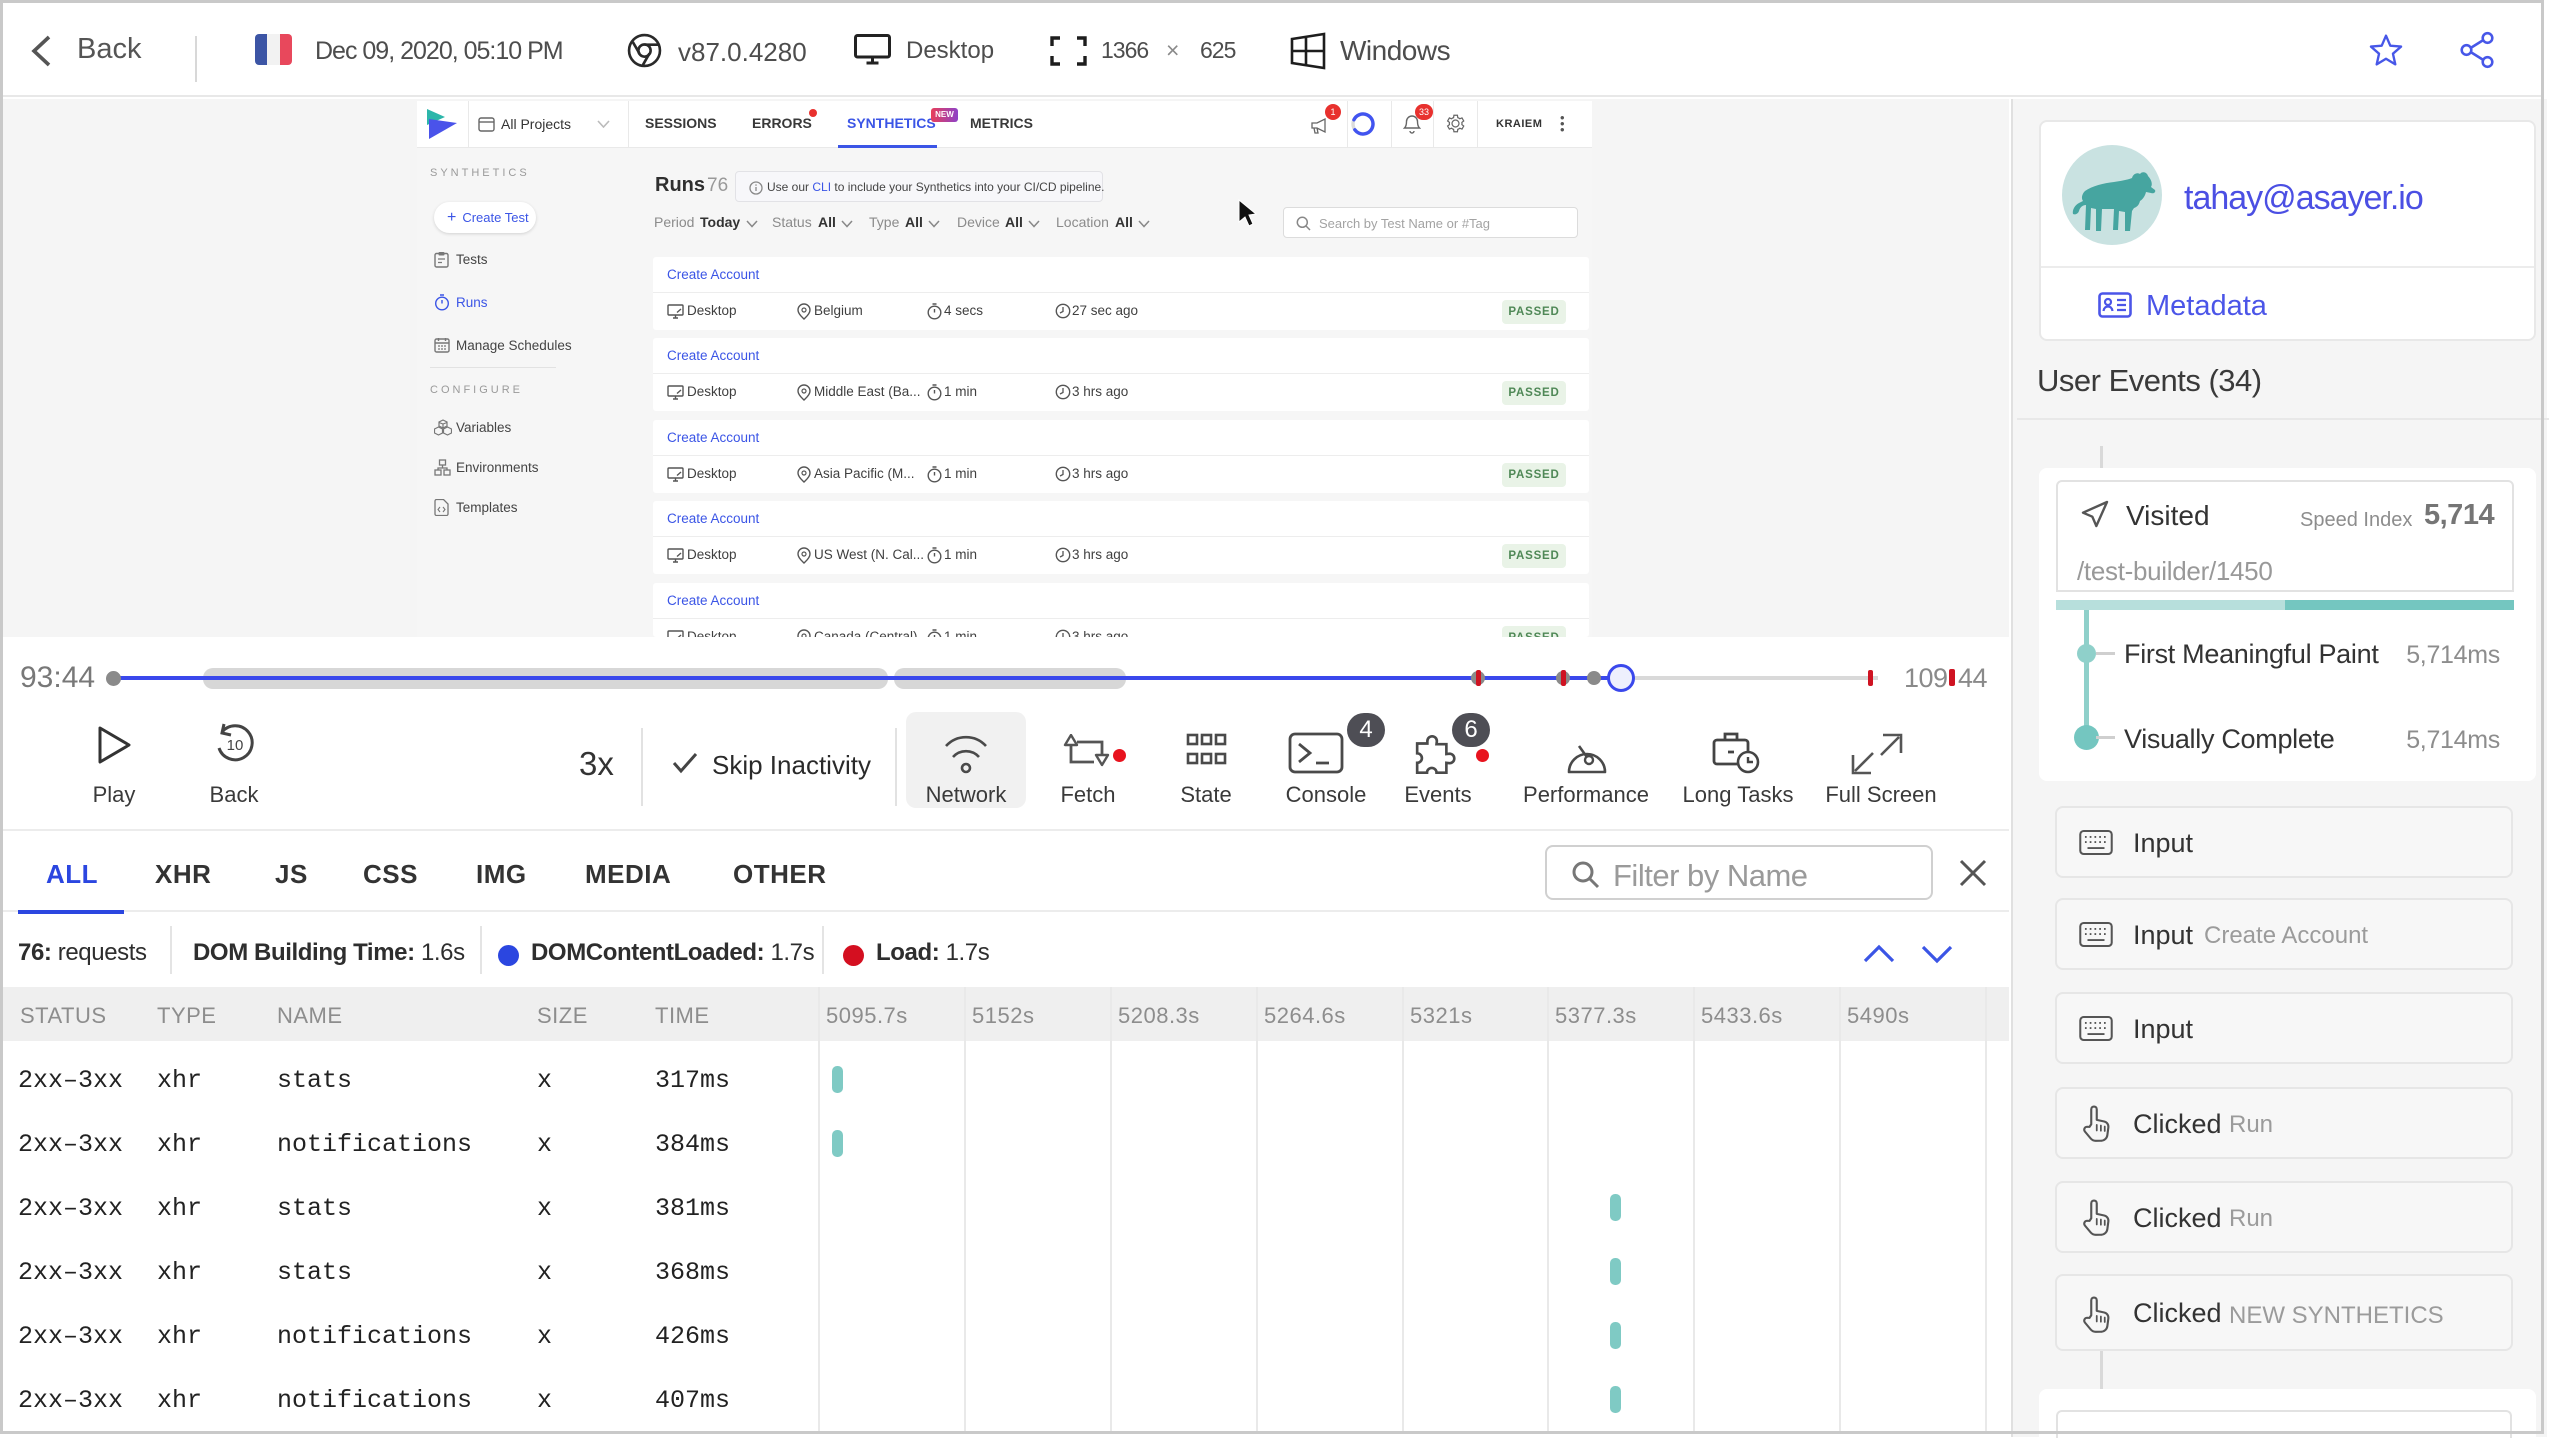  I want to click on svg-text: 10, so click(235, 745).